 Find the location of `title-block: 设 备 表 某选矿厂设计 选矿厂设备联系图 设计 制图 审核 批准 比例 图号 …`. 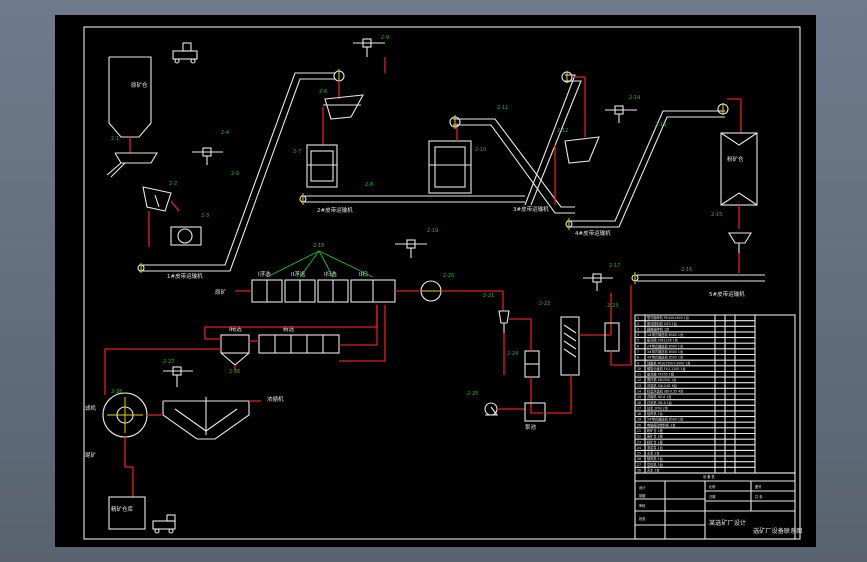

title-block: 设 备 表 某选矿厂设计 选矿厂设备联系图 设计 制图 审核 批准 比例 图号 … is located at coordinates (718, 506).